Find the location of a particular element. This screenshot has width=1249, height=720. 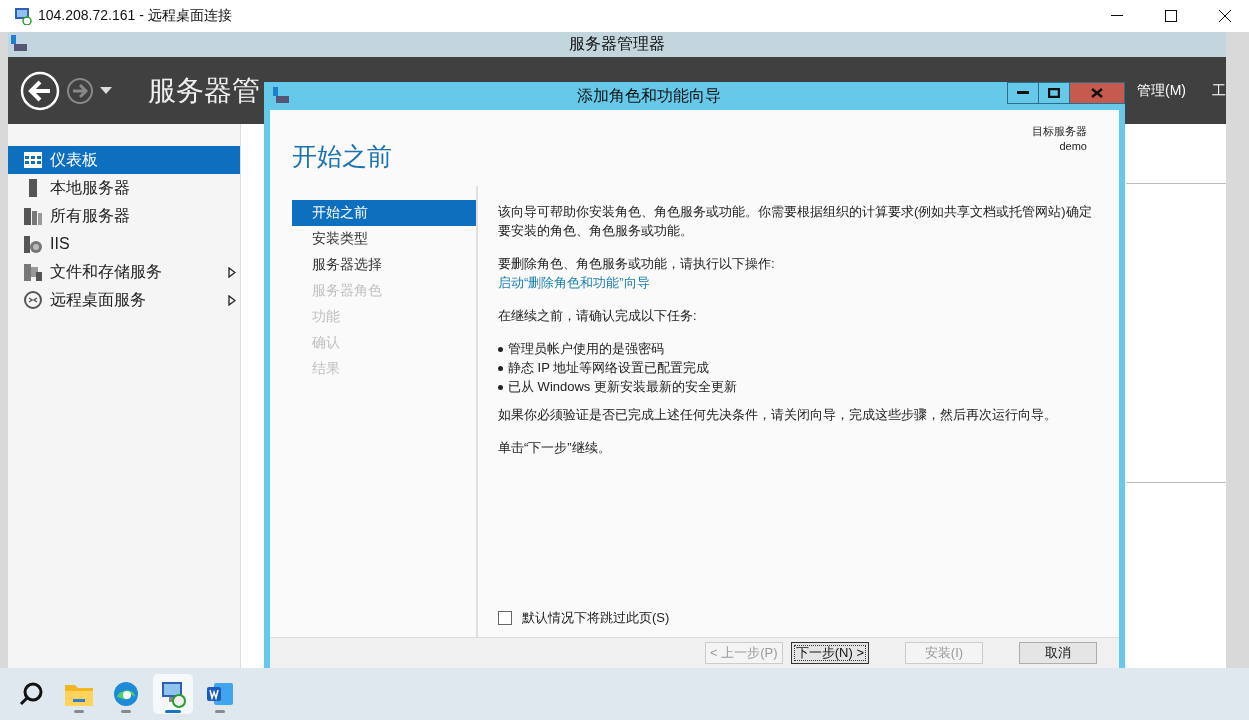

dropdown-caret-icon is located at coordinates (106, 90).